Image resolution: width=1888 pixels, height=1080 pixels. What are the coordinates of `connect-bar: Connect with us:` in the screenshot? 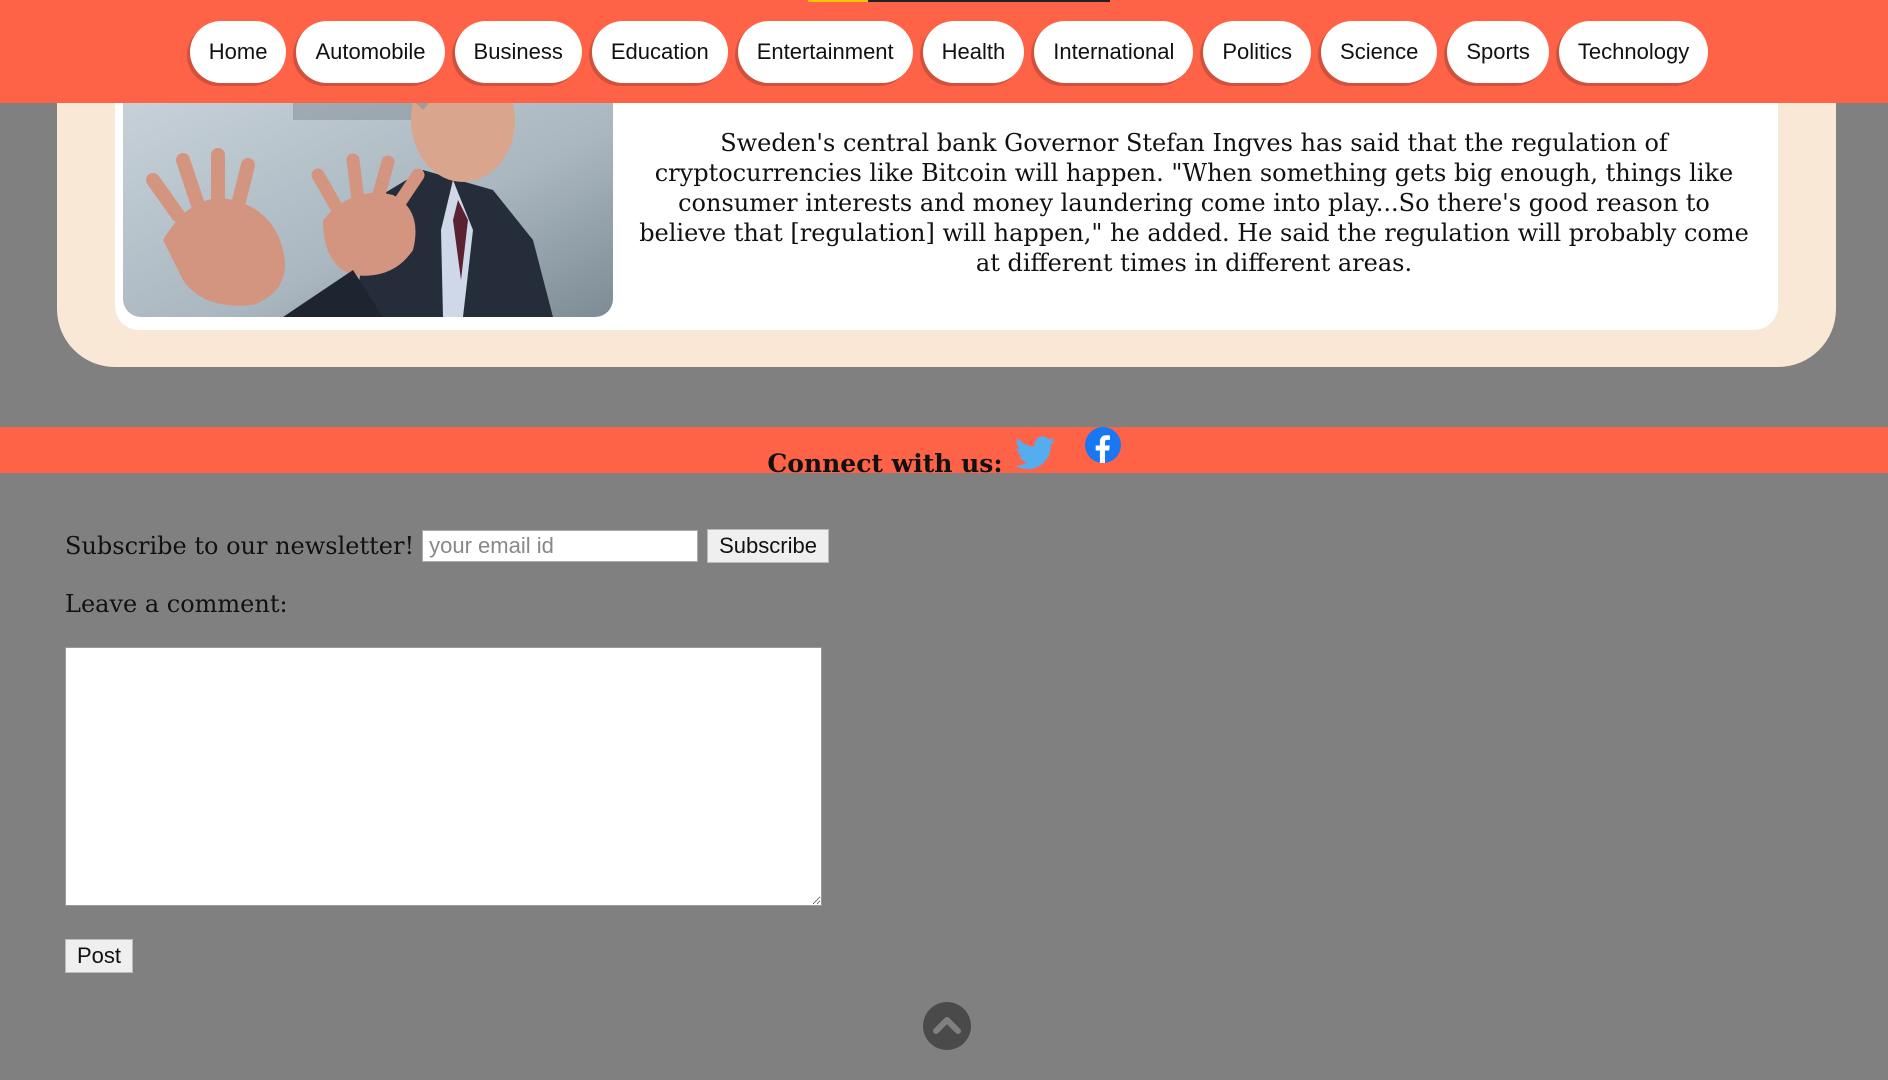 It's located at (944, 452).